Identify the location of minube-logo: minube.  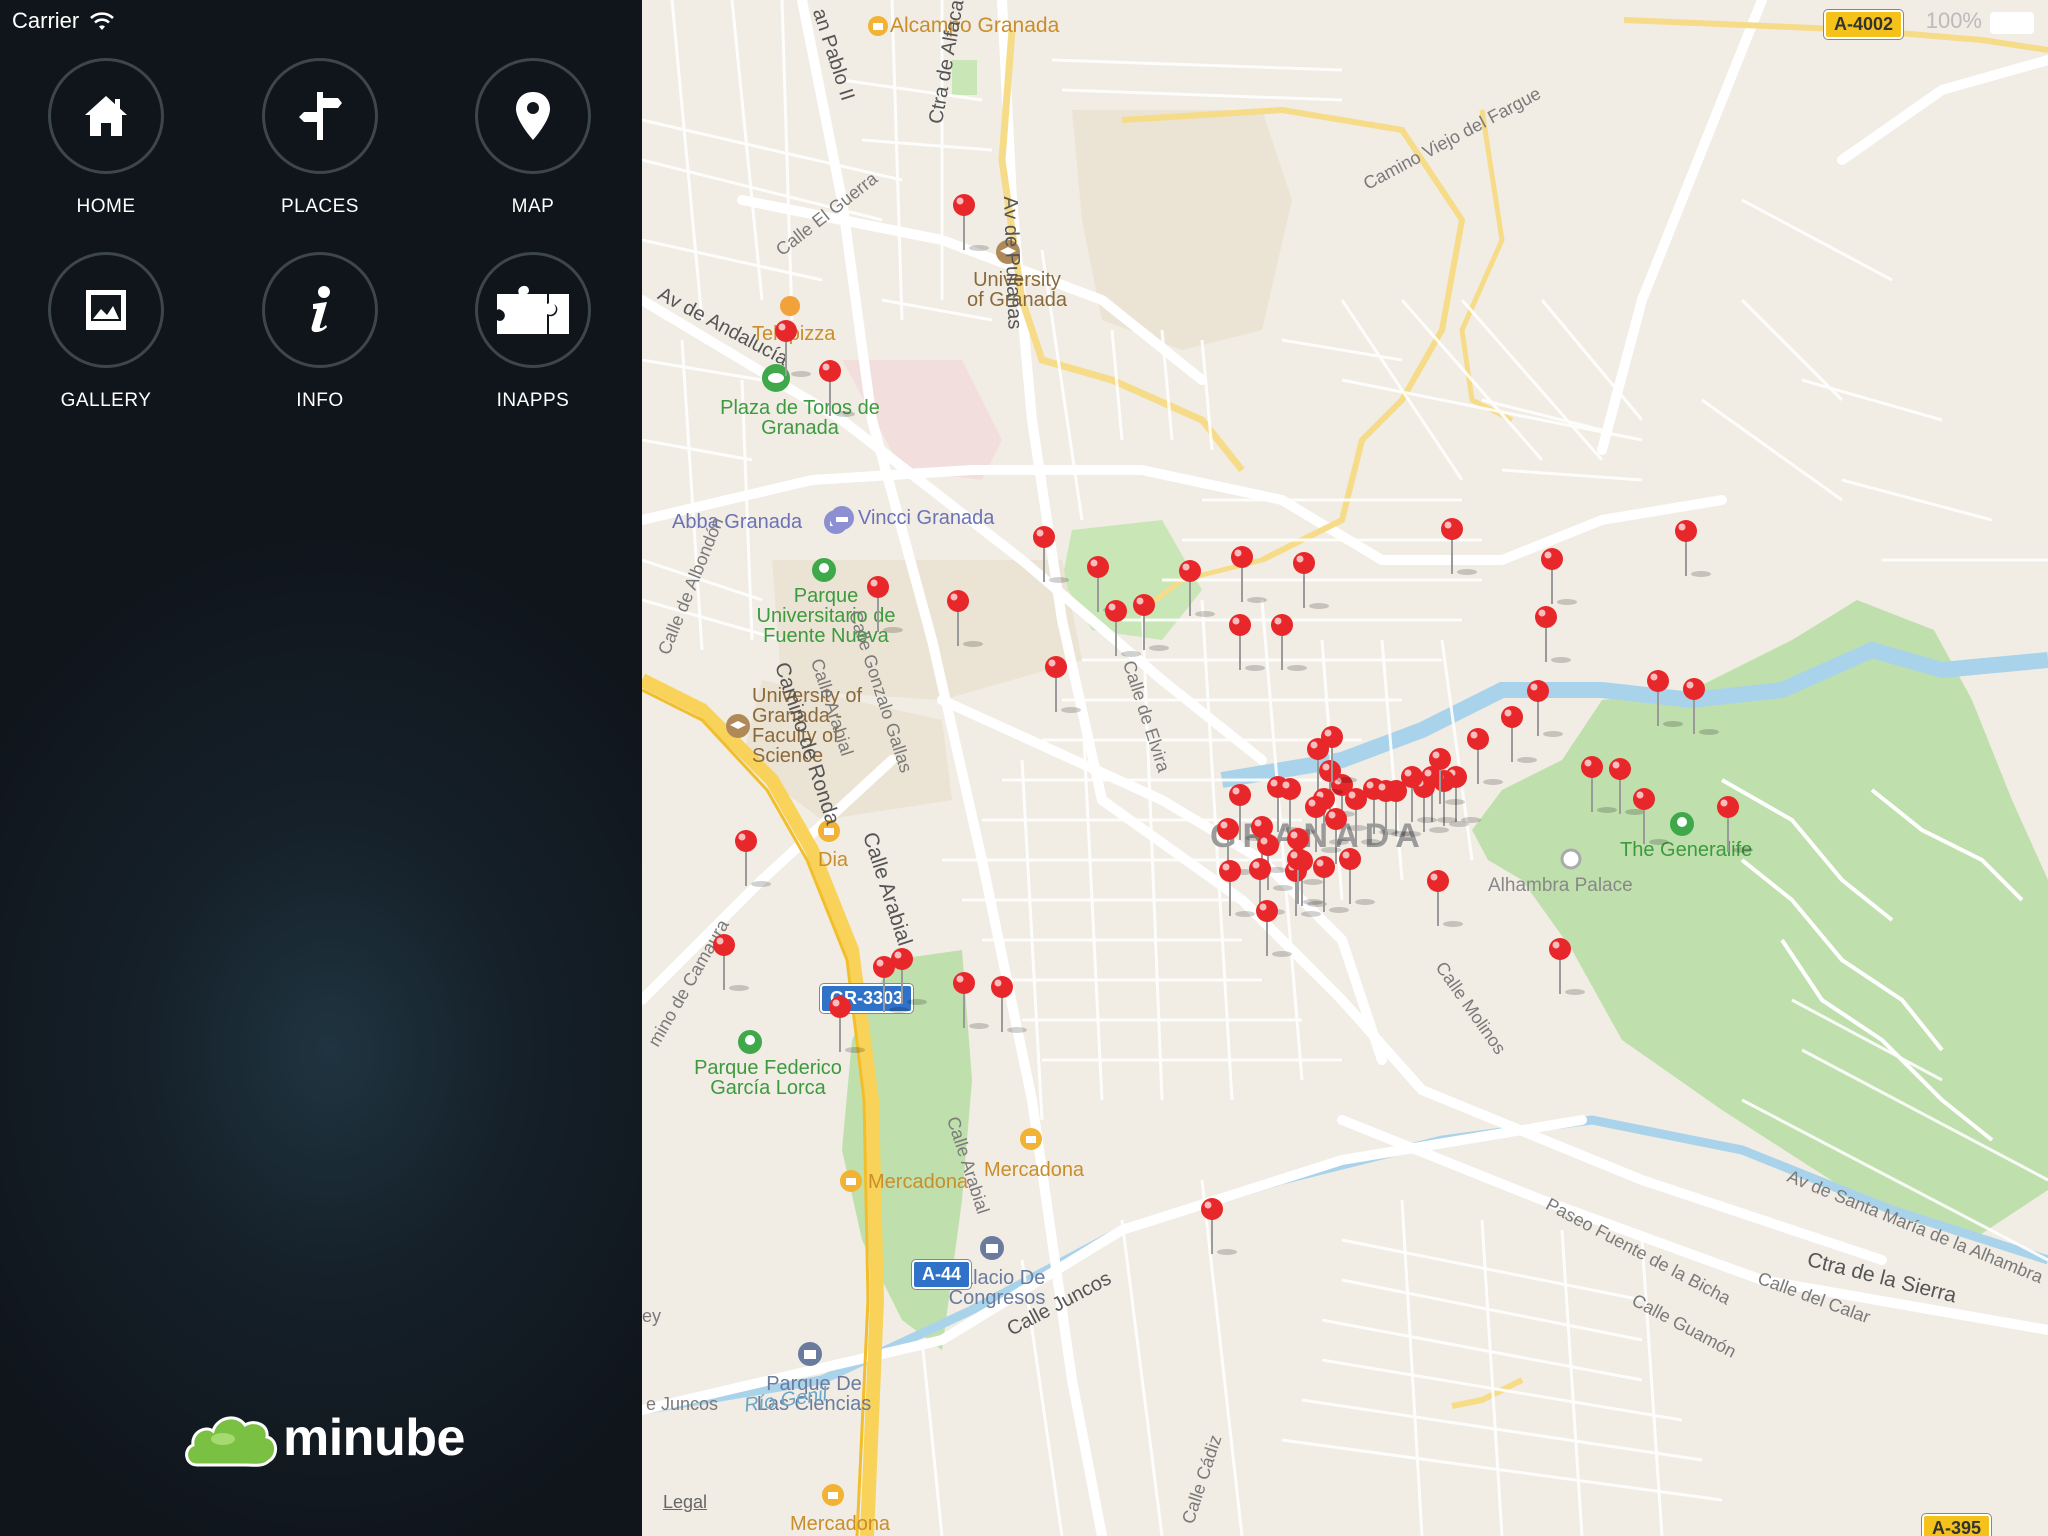
(324, 1438).